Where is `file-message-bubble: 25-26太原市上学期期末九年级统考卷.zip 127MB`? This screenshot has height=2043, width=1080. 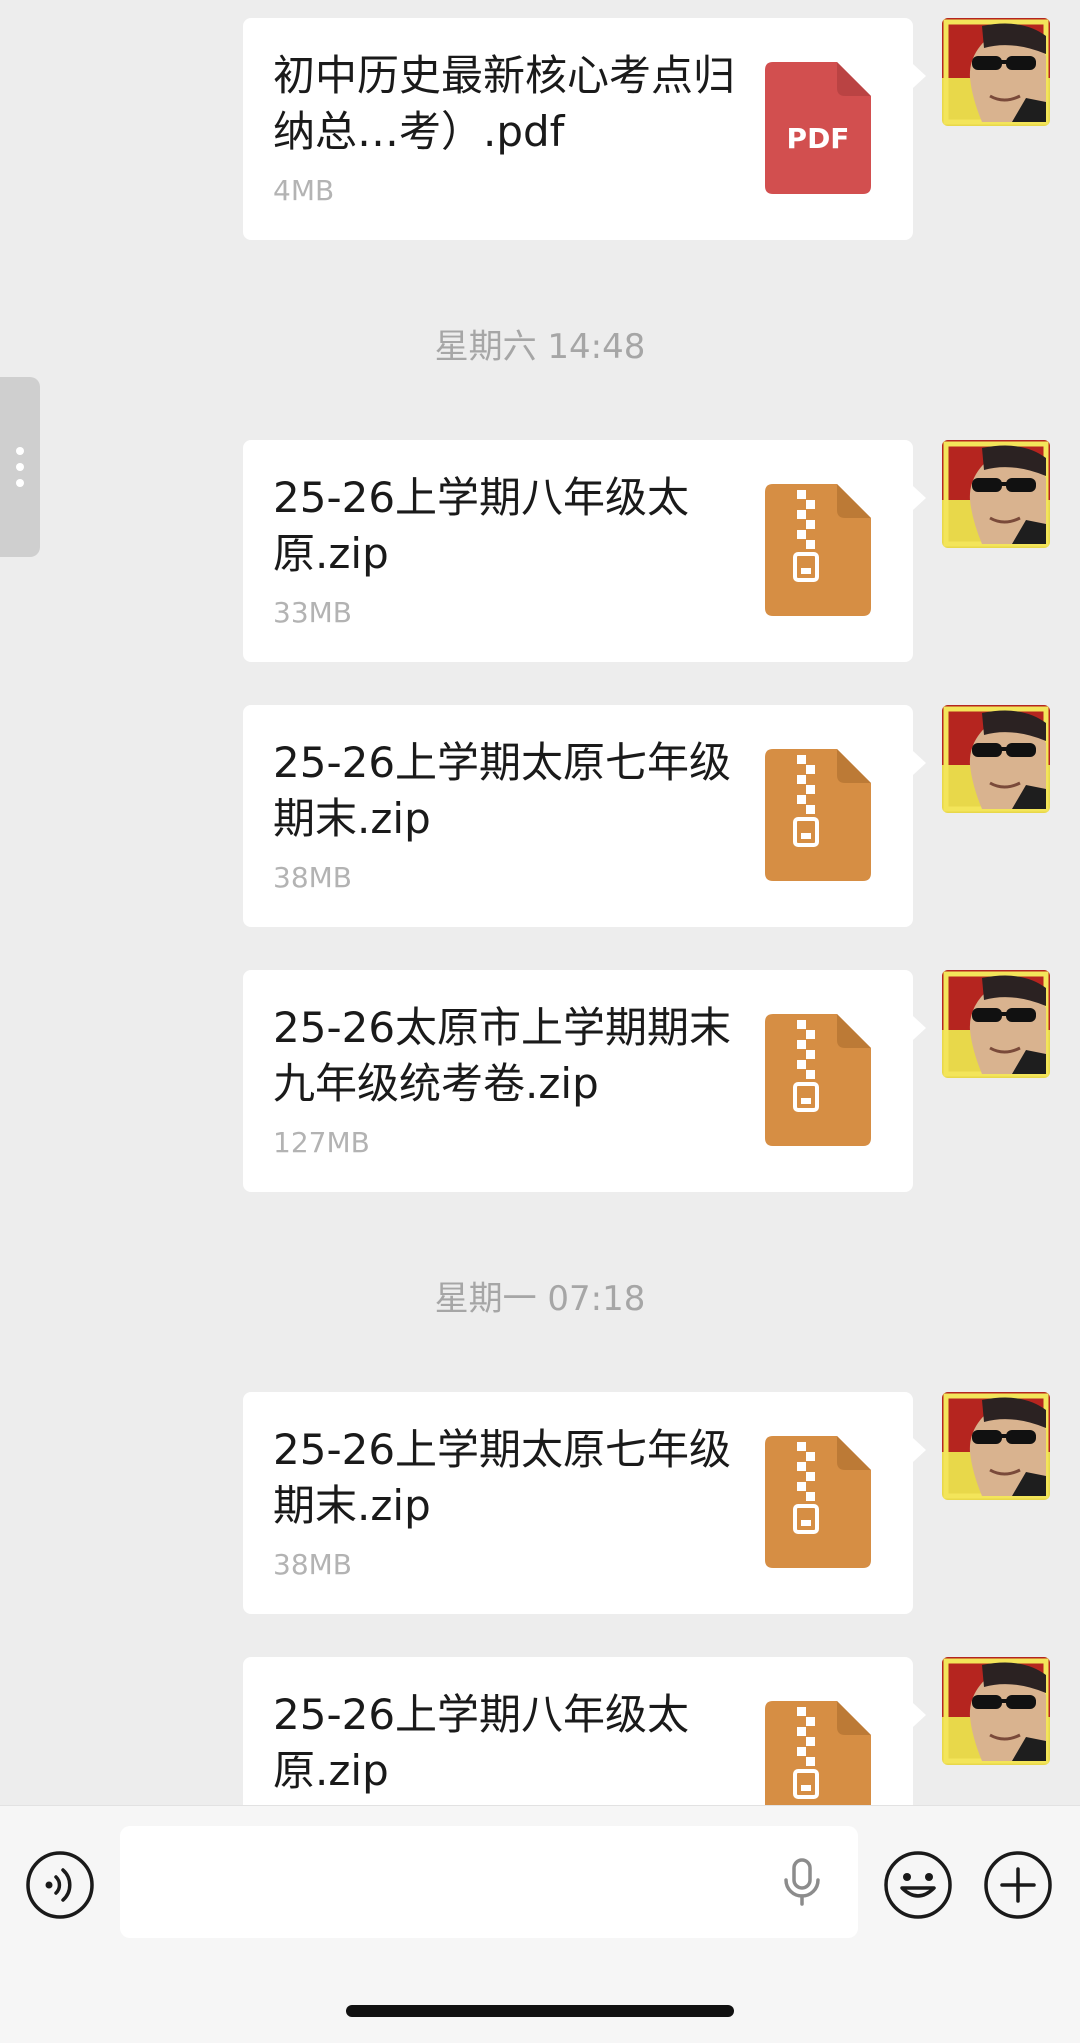 file-message-bubble: 25-26太原市上学期期末九年级统考卷.zip 127MB is located at coordinates (584, 1081).